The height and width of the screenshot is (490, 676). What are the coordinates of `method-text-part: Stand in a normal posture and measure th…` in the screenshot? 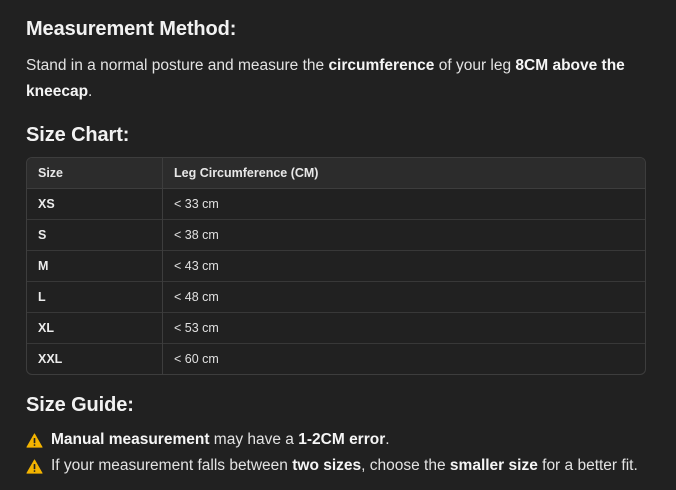 It's located at (177, 65).